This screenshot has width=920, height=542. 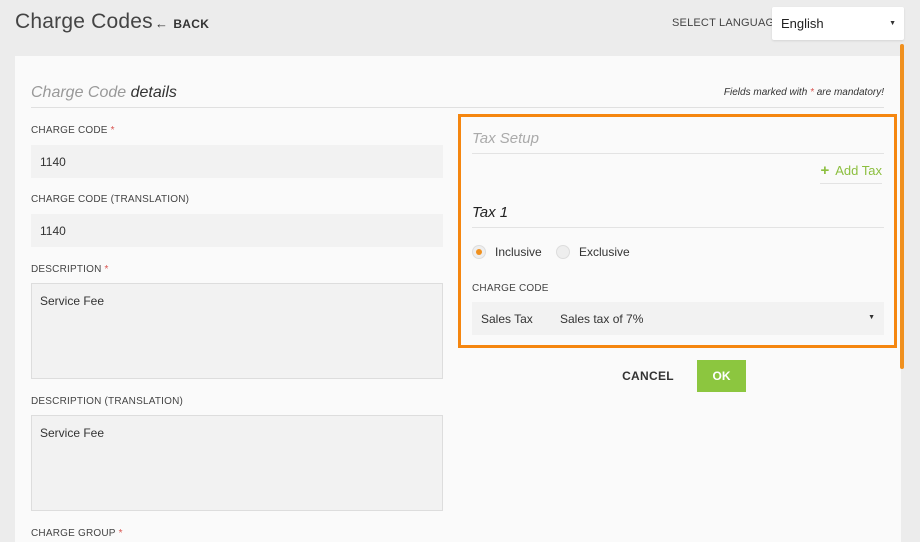 I want to click on radio-unselected-icon, so click(x=563, y=252).